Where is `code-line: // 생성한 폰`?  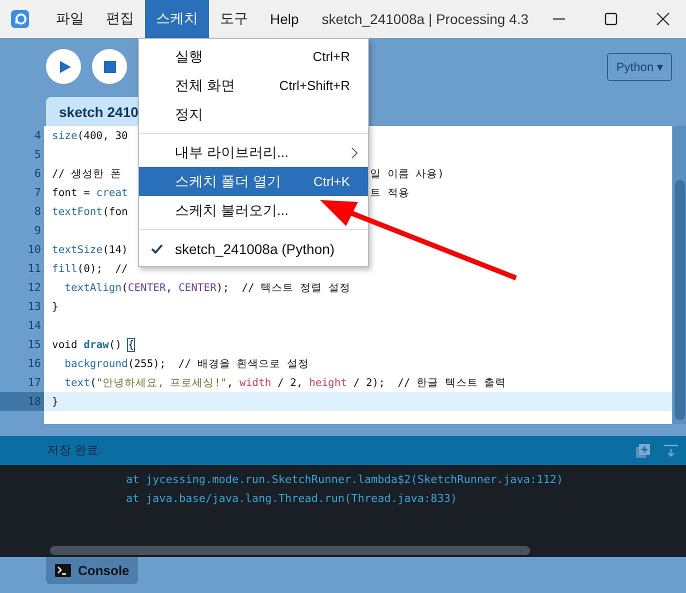 code-line: // 생성한 폰 is located at coordinates (87, 173).